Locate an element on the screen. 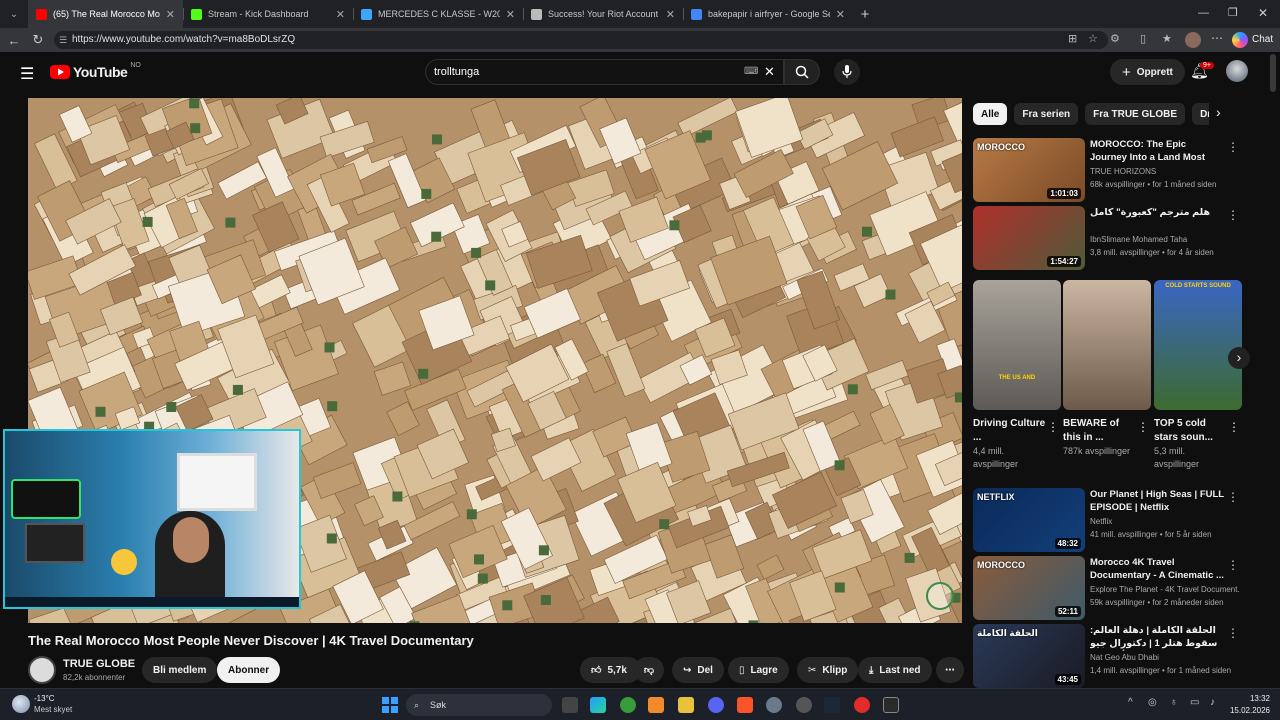 Image resolution: width=1280 pixels, height=720 pixels. join-button: Bli medlem is located at coordinates (180, 670).